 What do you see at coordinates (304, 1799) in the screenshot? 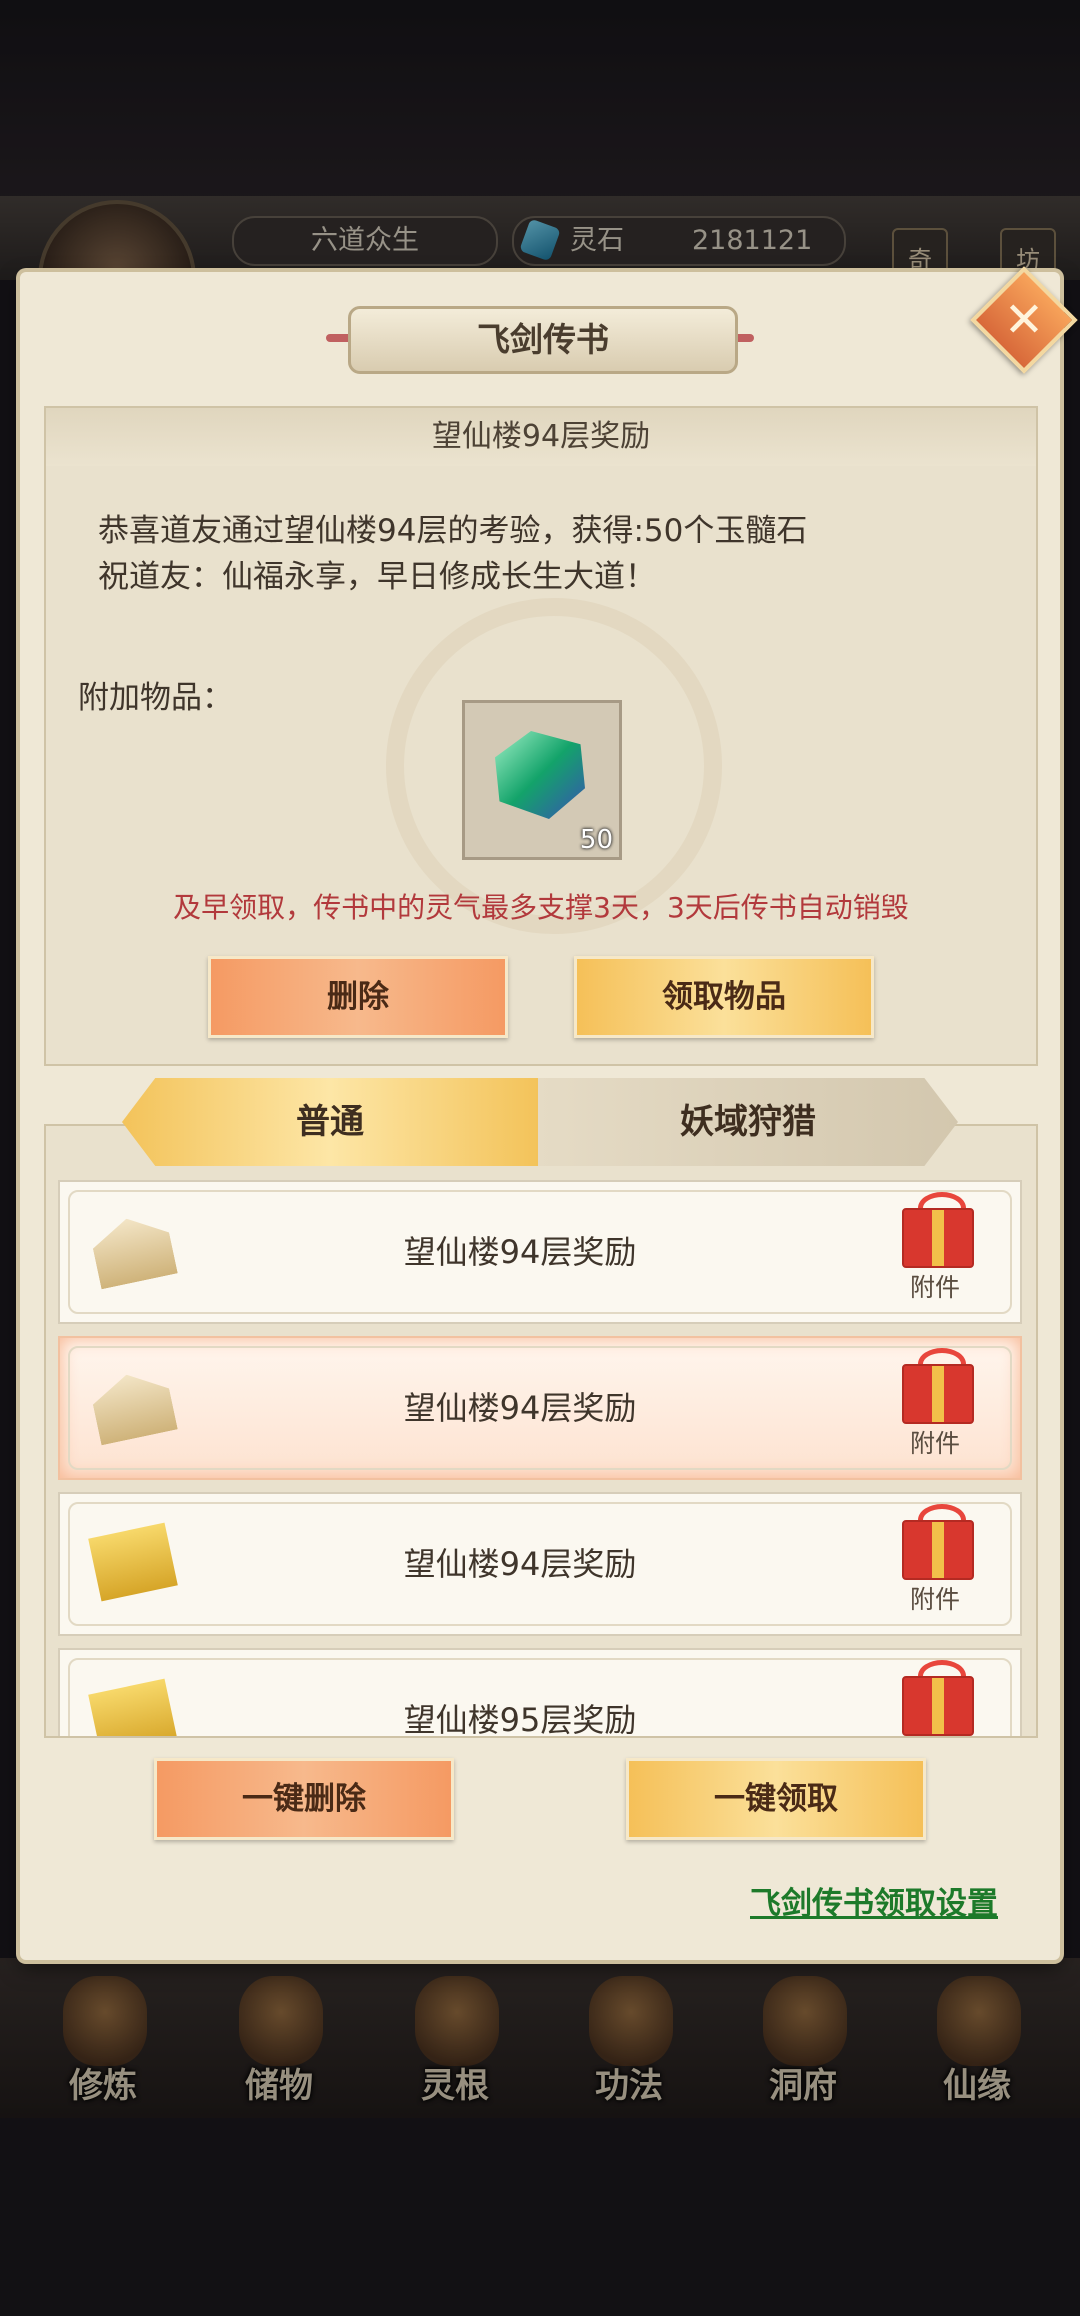
I see `delete-all-button: 一键删除` at bounding box center [304, 1799].